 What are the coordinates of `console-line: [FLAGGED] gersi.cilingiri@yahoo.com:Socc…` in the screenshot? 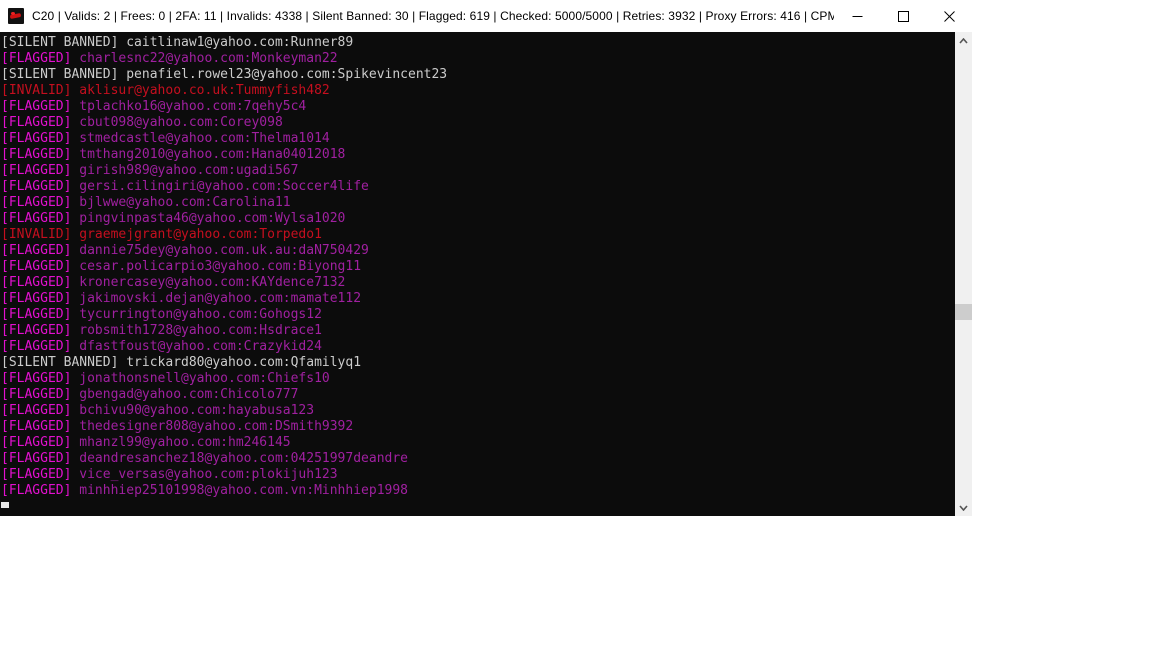 It's located at (474, 187).